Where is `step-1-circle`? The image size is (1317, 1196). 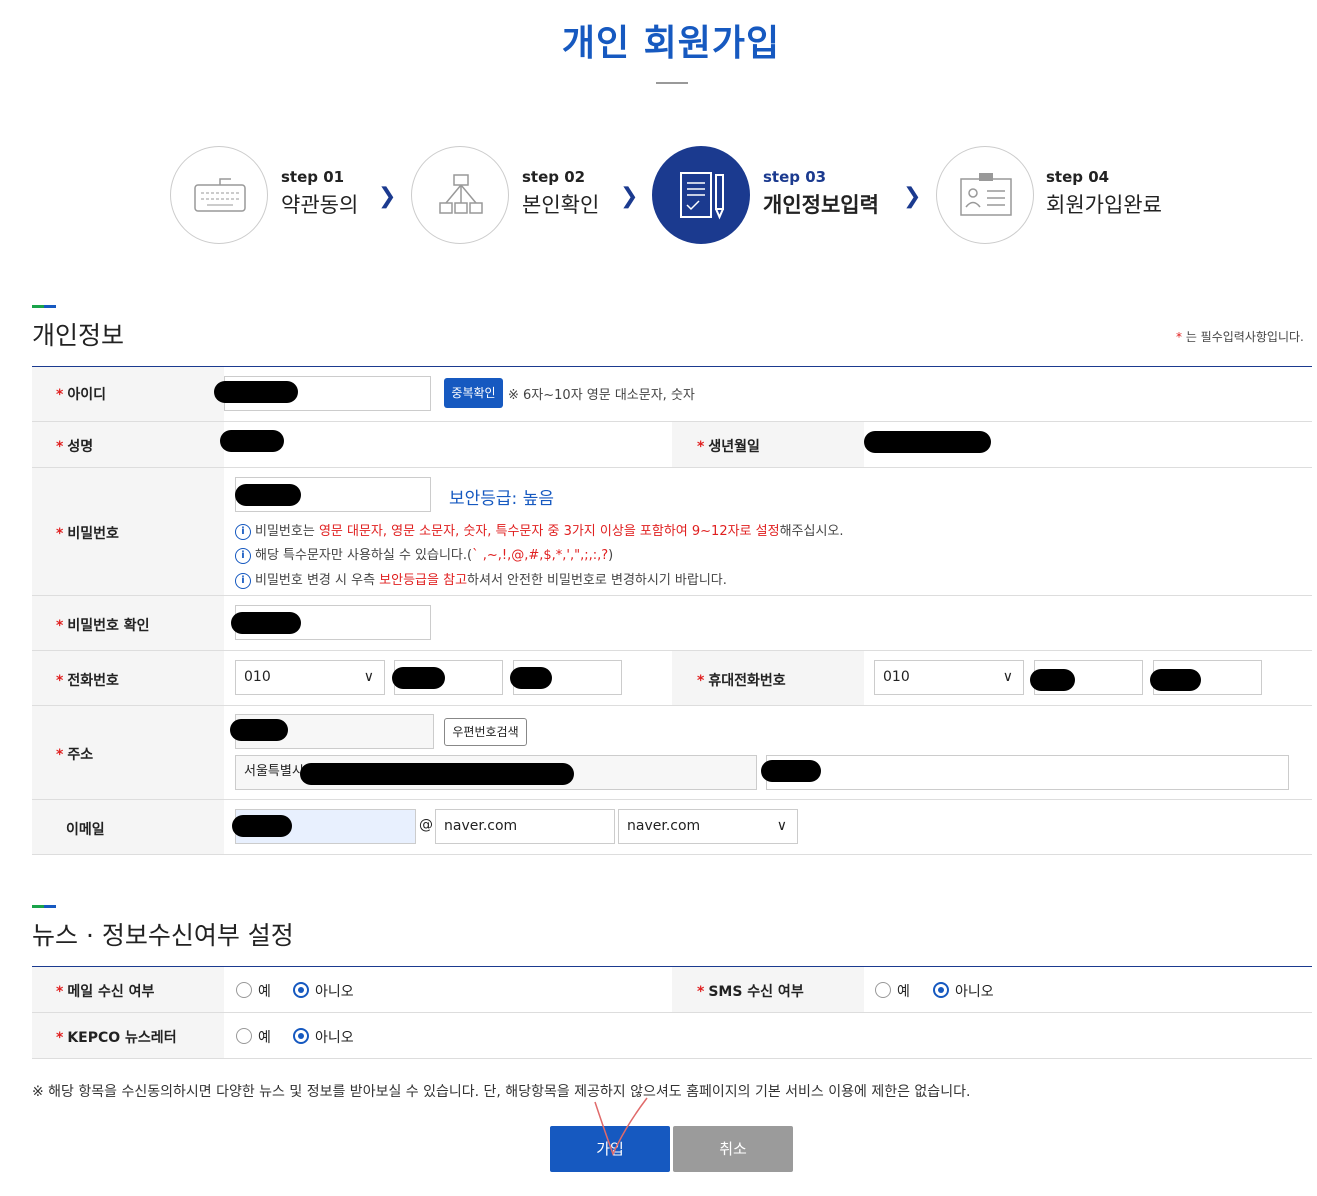 step-1-circle is located at coordinates (219, 195).